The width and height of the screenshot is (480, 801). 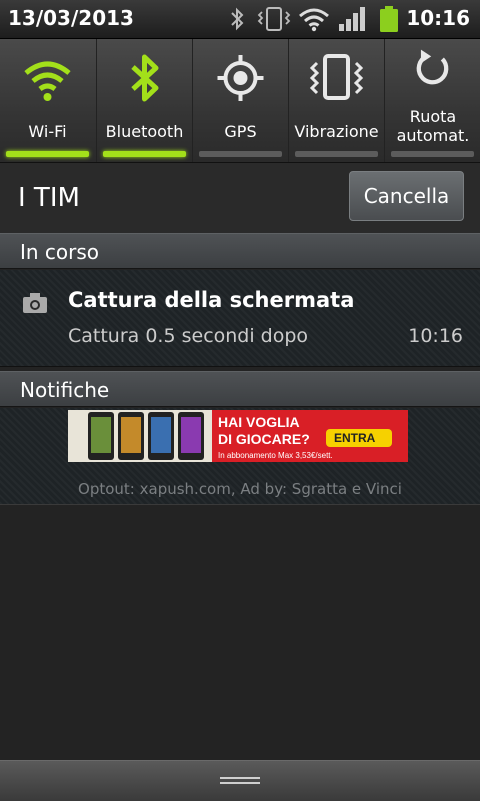 What do you see at coordinates (275, 455) in the screenshot?
I see `ad-fine-print: In abbonamento Max 3,53€/sett.` at bounding box center [275, 455].